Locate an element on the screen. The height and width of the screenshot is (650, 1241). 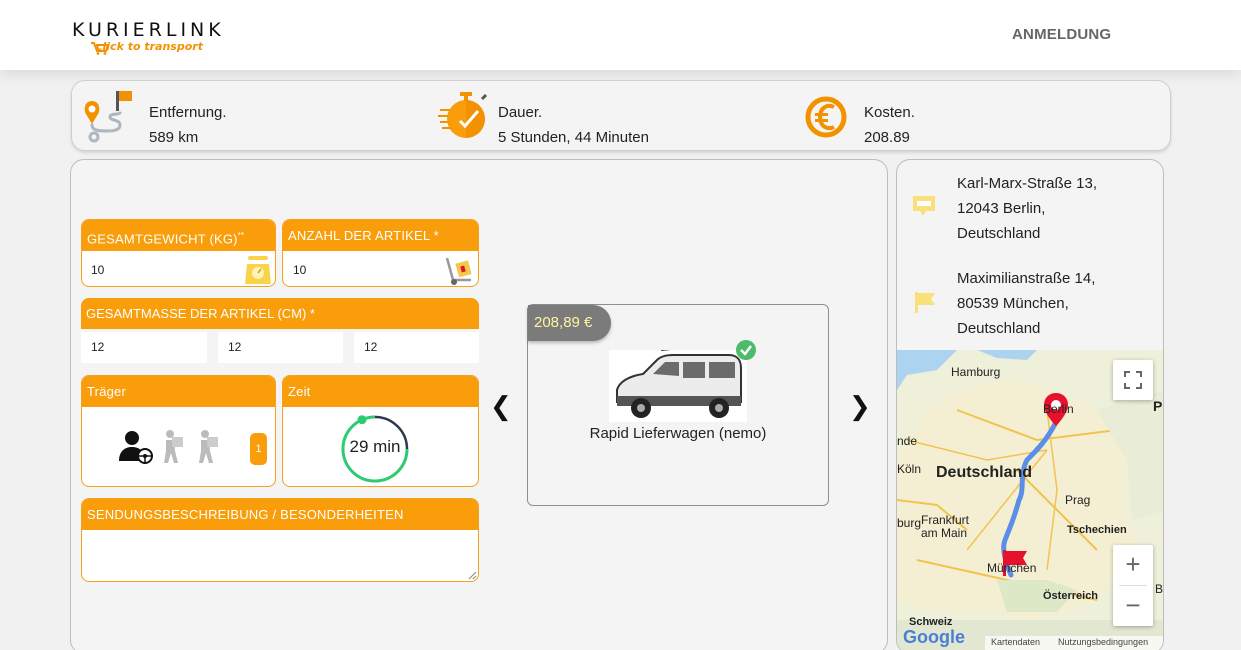
time-value: 29 min is located at coordinates (375, 446).